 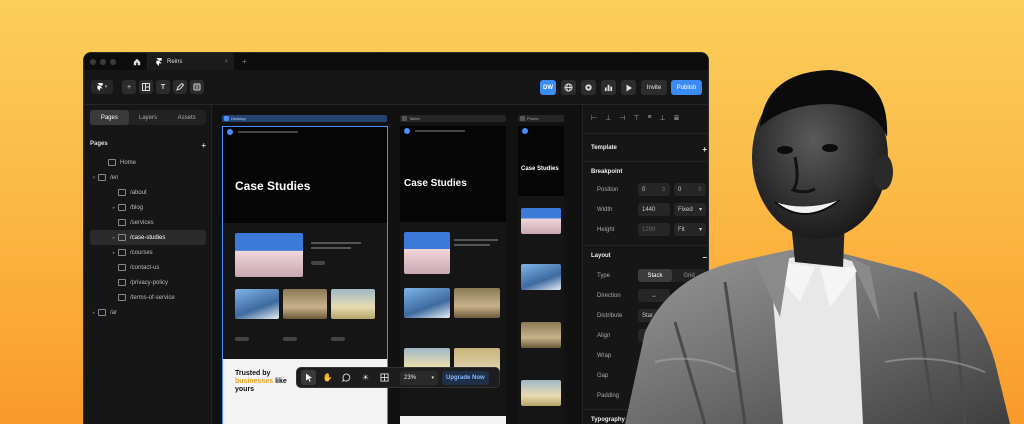 I want to click on language-button, so click(x=568, y=87).